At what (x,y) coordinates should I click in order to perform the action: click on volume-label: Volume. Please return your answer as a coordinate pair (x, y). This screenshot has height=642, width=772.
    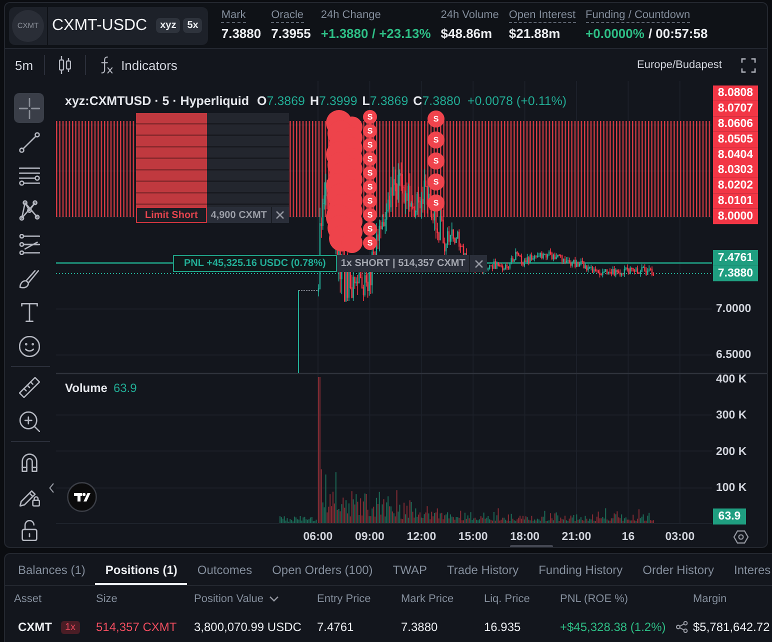
    Looking at the image, I should click on (86, 388).